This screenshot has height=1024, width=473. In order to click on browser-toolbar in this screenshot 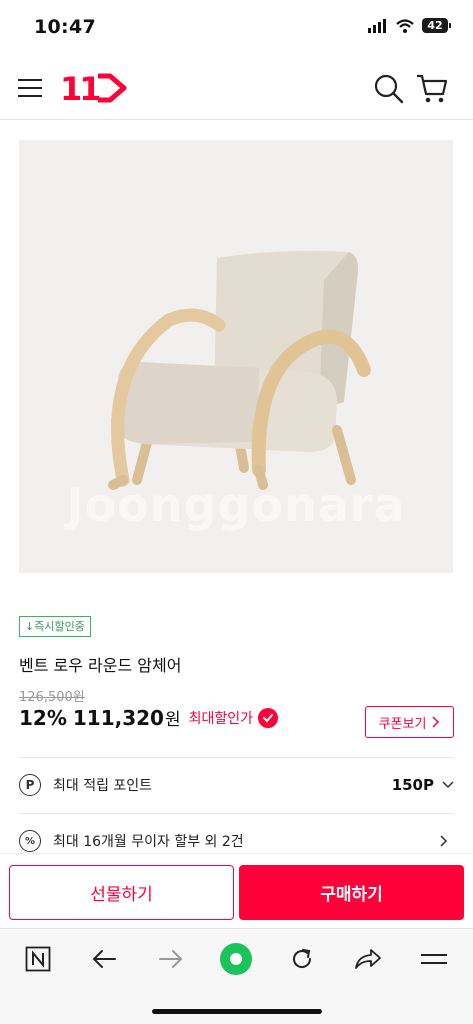, I will do `click(236, 976)`.